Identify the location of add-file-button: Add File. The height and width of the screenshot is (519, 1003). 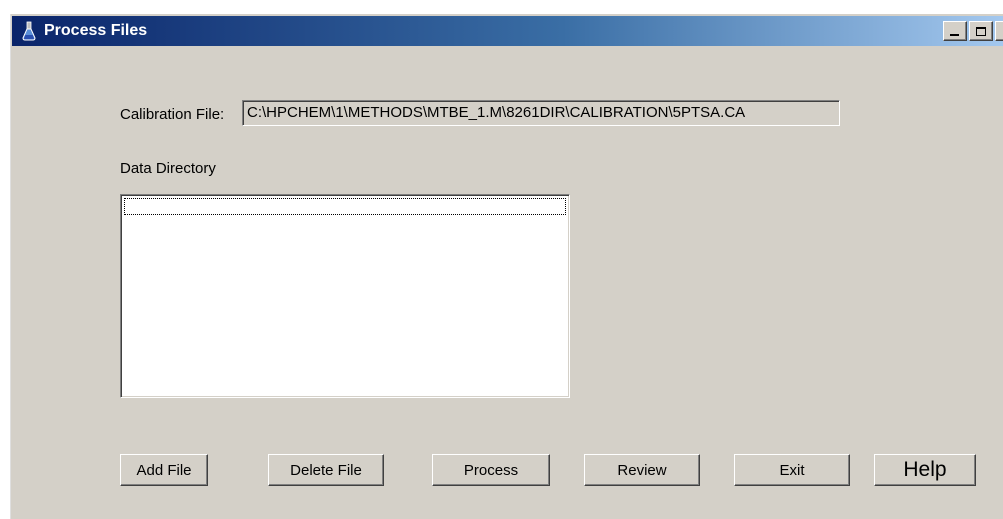
(164, 470).